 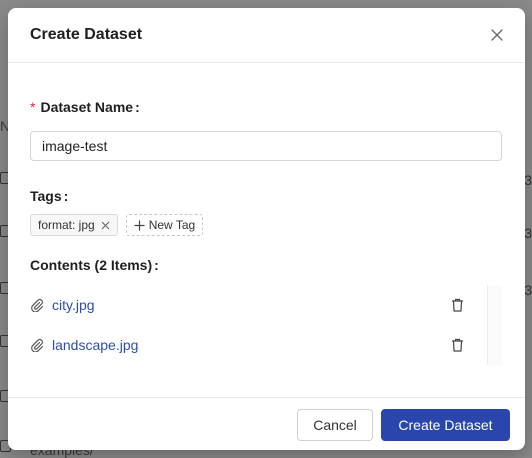 I want to click on modal-footer: Cancel Create Dataset, so click(x=266, y=423).